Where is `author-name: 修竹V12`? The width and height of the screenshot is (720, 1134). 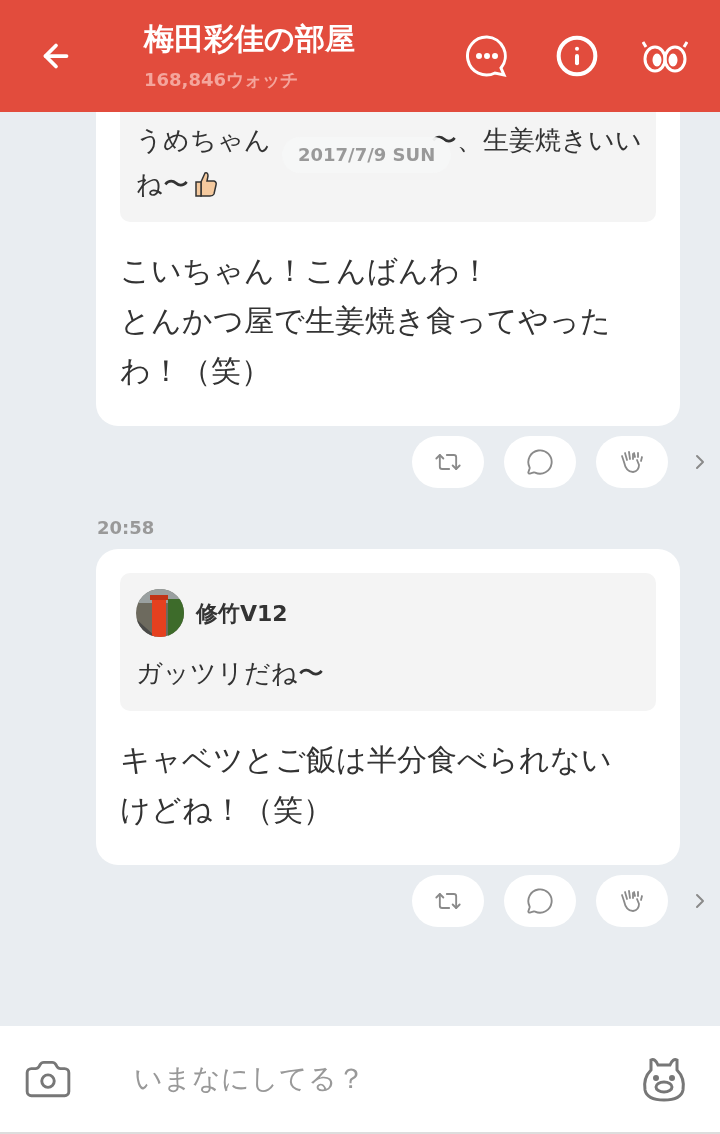
author-name: 修竹V12 is located at coordinates (242, 613).